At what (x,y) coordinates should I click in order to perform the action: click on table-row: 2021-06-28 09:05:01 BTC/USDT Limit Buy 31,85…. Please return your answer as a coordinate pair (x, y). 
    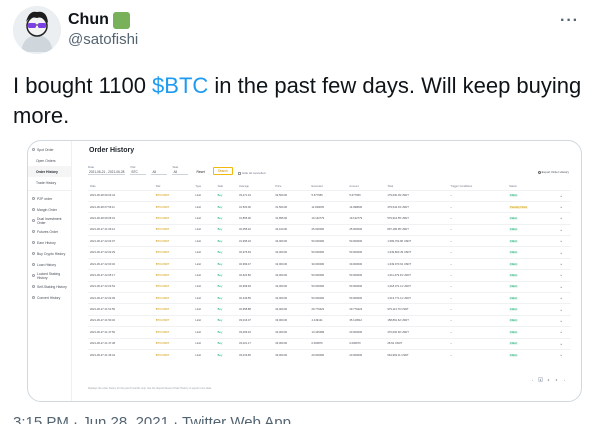
    Looking at the image, I should click on (329, 218).